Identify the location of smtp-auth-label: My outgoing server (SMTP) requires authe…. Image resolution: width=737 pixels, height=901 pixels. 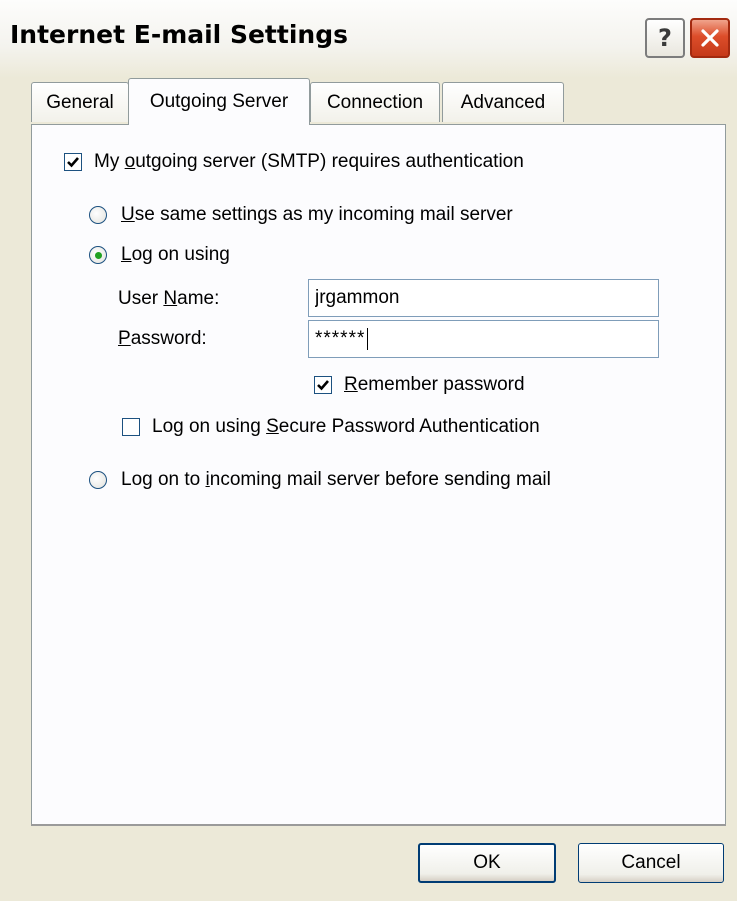
(309, 161).